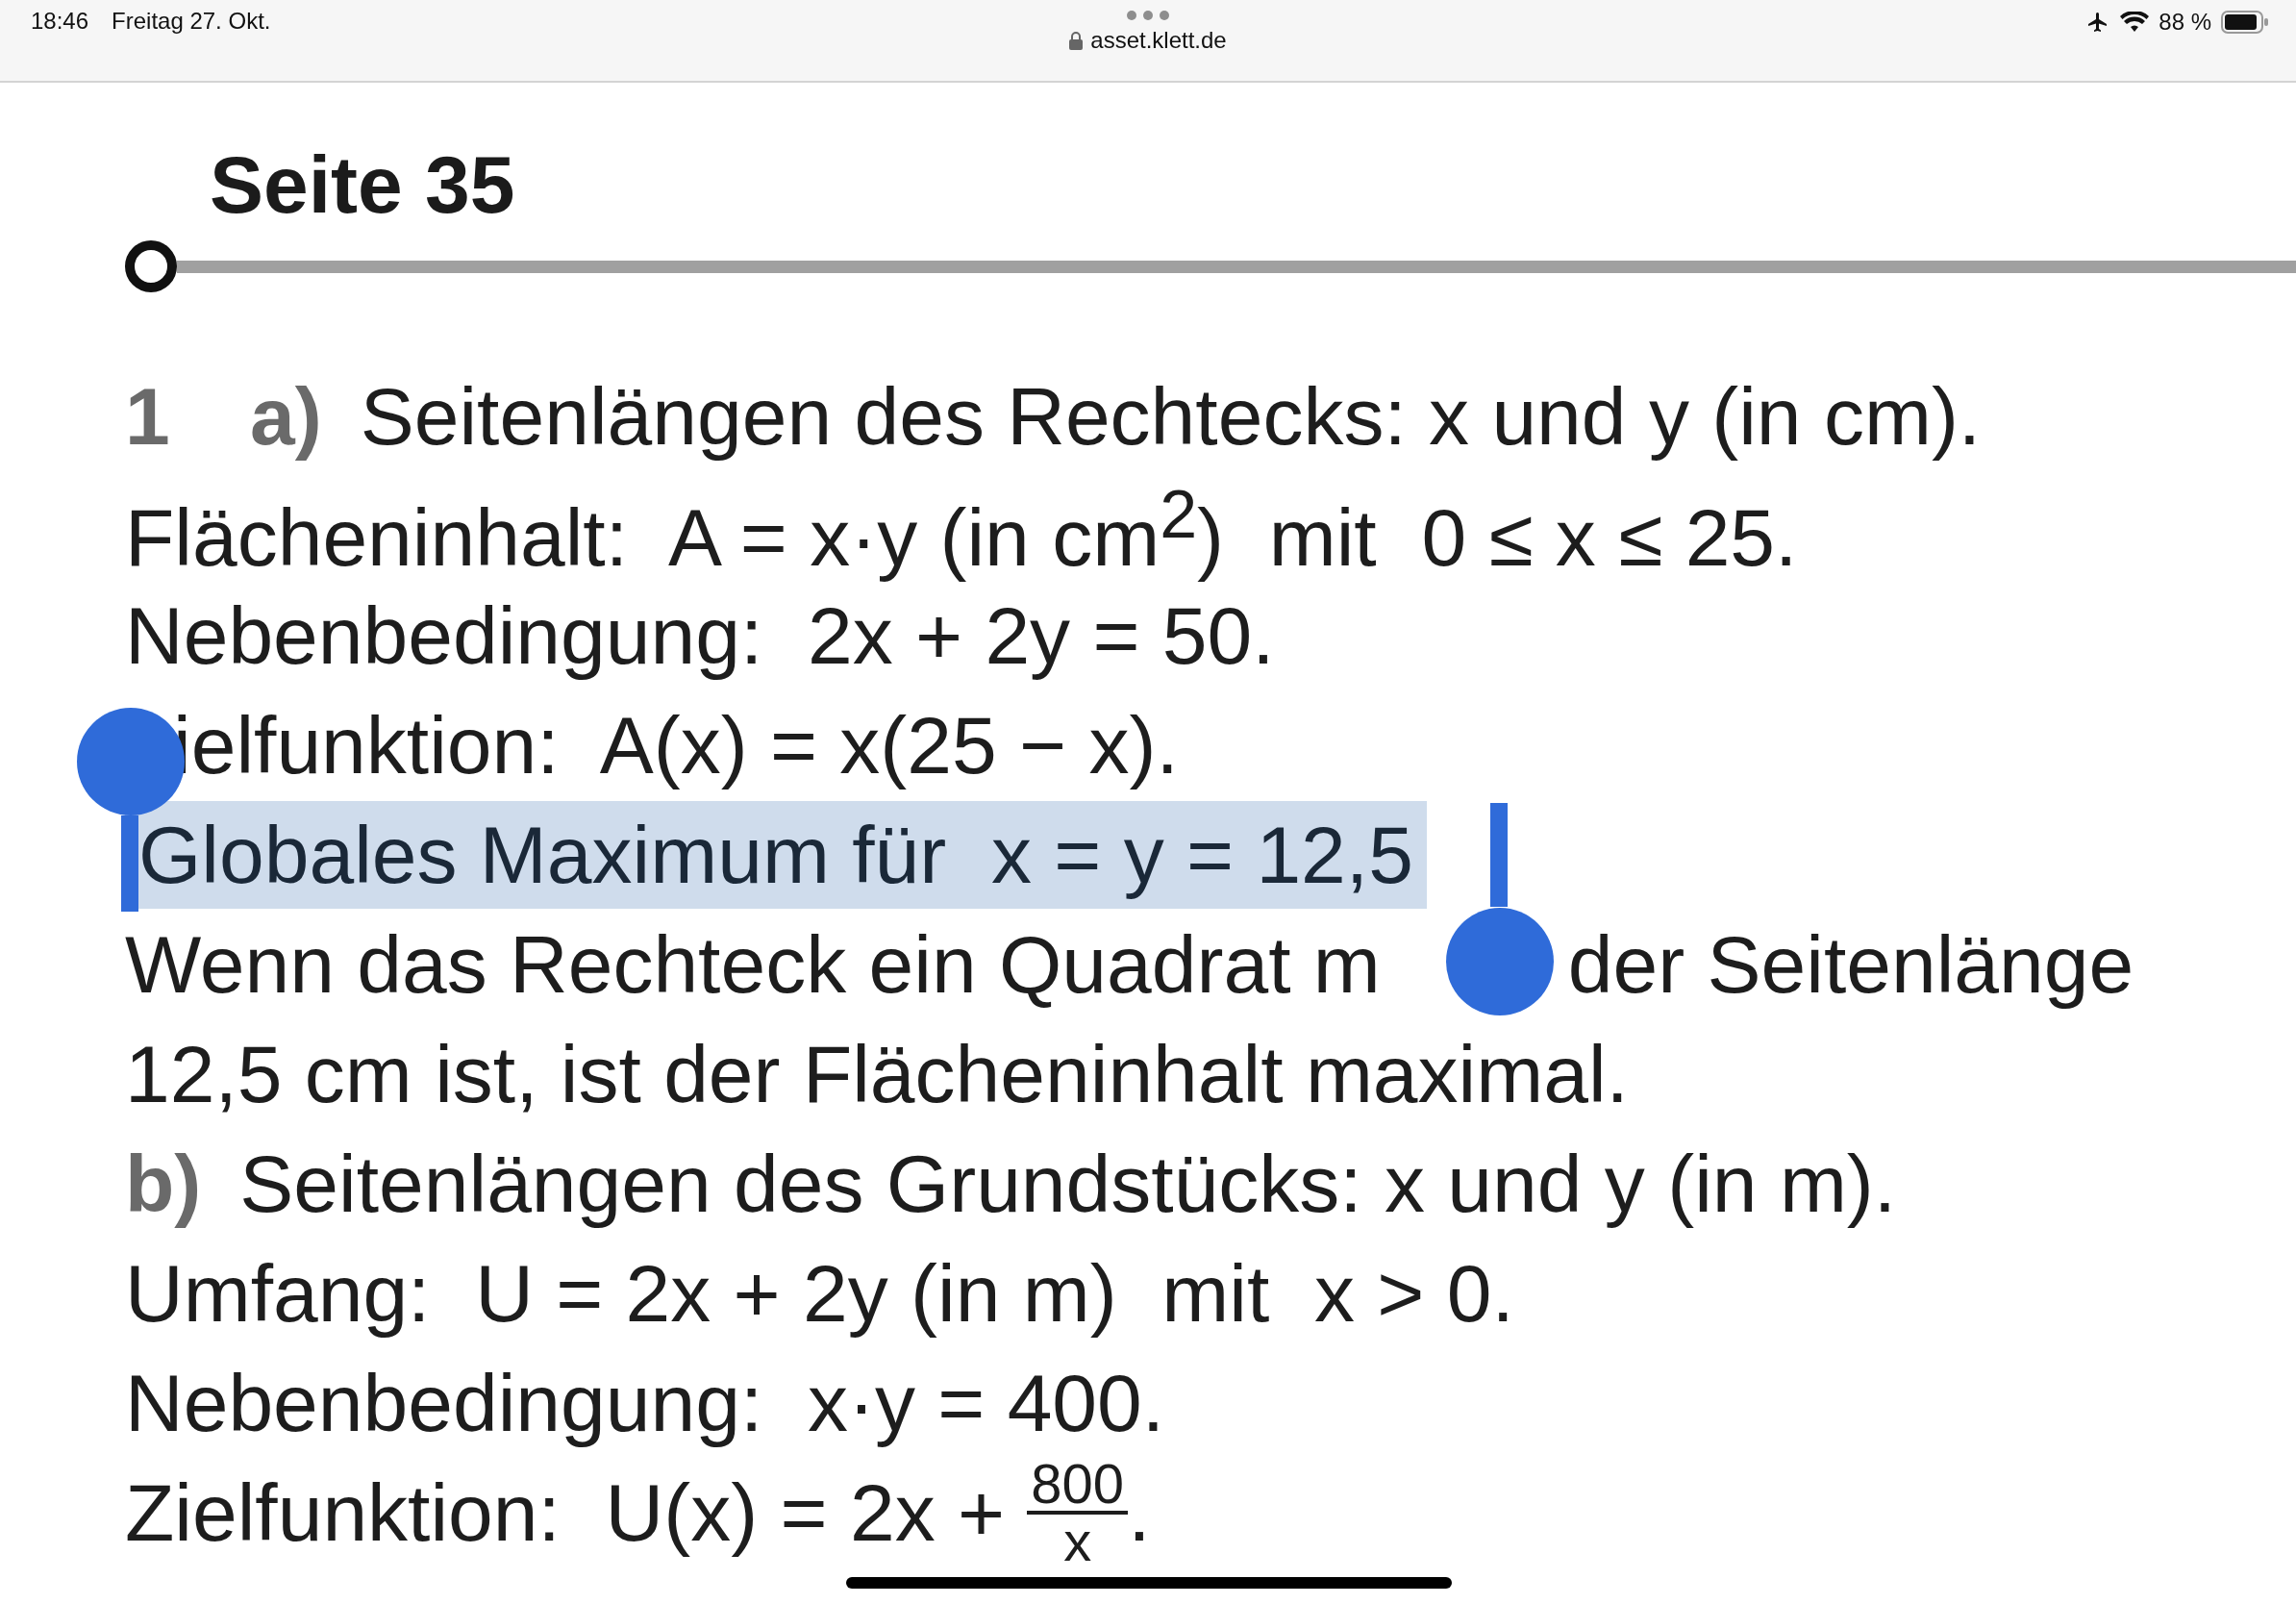  What do you see at coordinates (1171, 417) in the screenshot?
I see `text-line: Seitenlängen des Rechtecks: x und y (in cm).` at bounding box center [1171, 417].